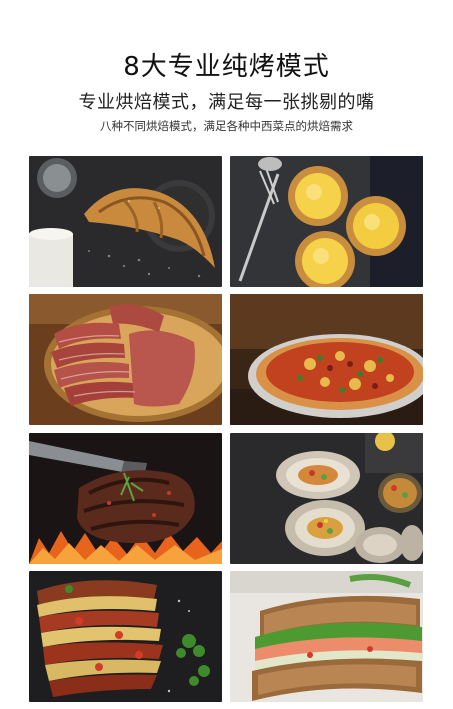 The image size is (453, 709). Describe the element at coordinates (125, 221) in the screenshot. I see `croissant-image` at that location.